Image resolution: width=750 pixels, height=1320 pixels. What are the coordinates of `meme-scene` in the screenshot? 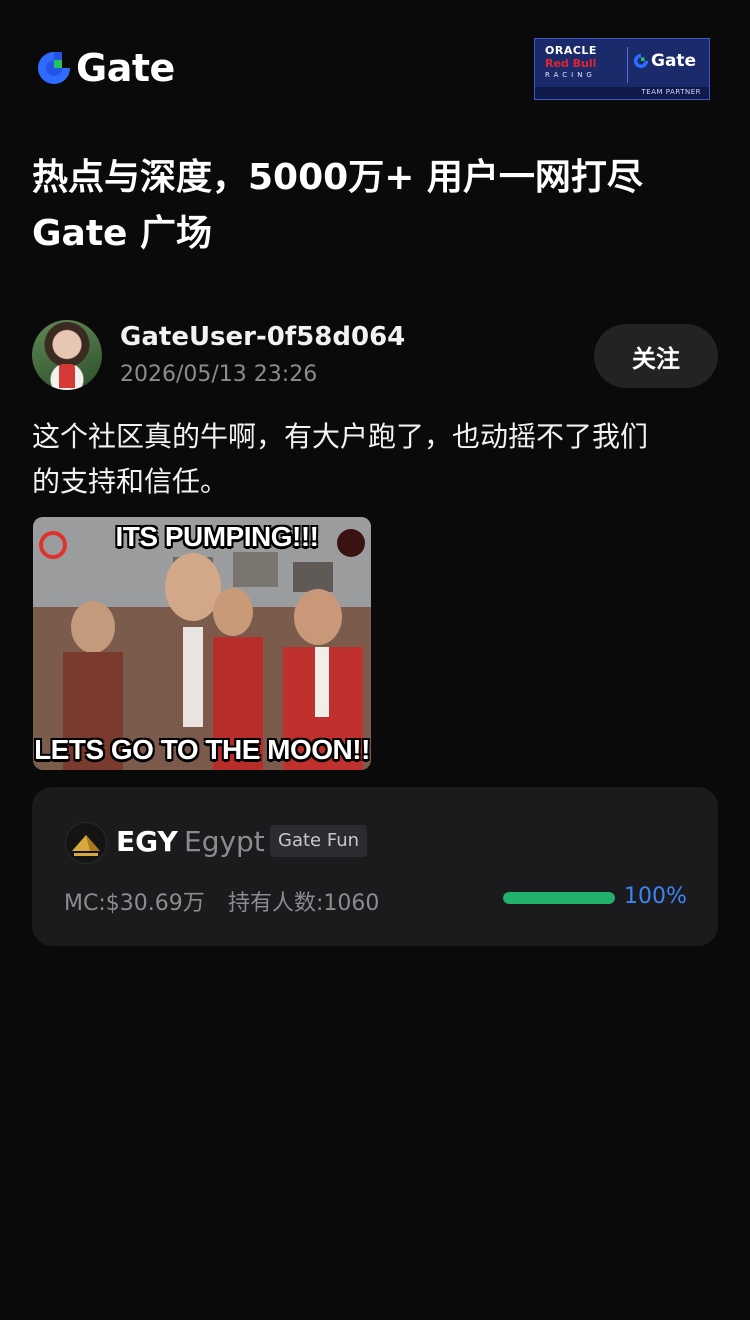 It's located at (202, 643).